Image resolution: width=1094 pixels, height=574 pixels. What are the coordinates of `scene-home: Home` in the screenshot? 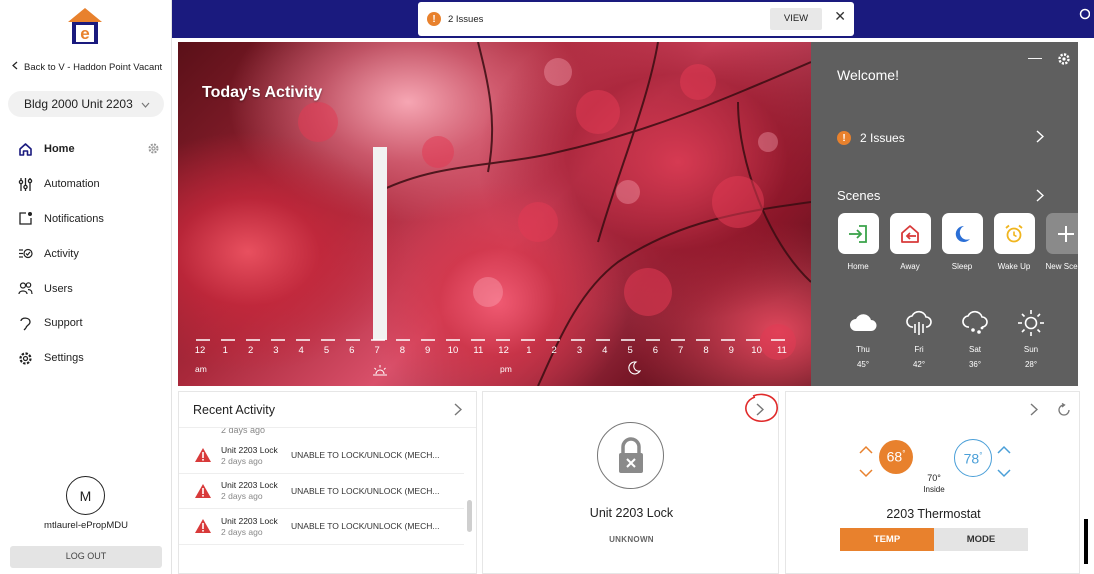 It's located at (858, 242).